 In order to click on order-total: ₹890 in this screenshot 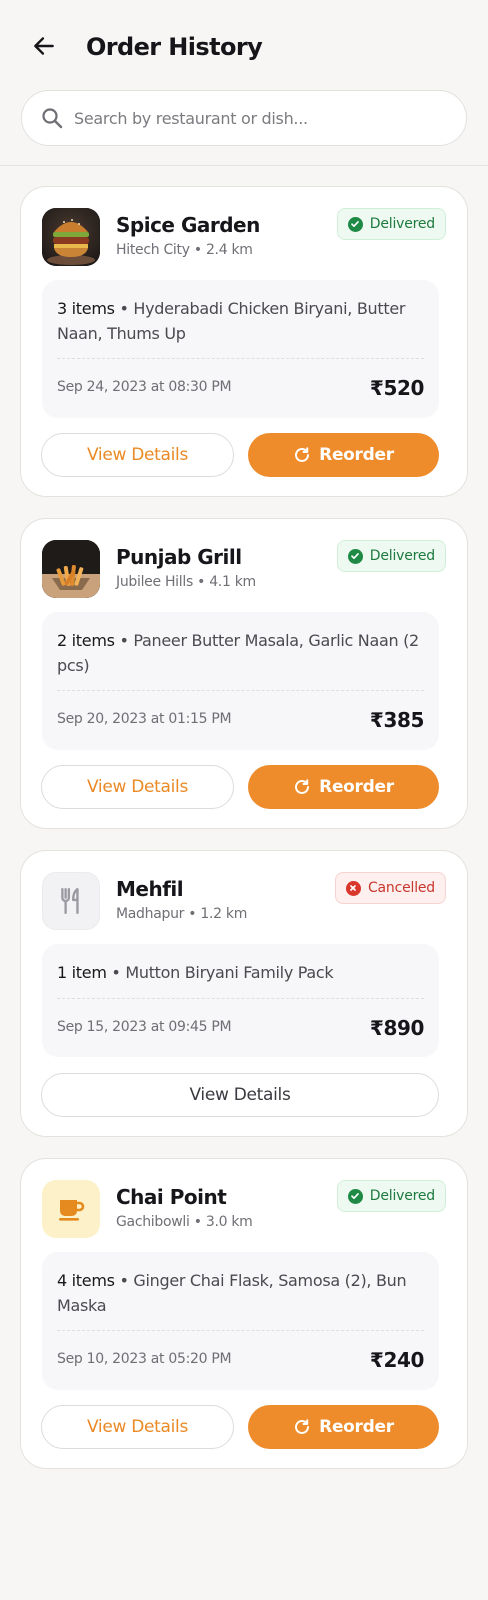, I will do `click(396, 1028)`.